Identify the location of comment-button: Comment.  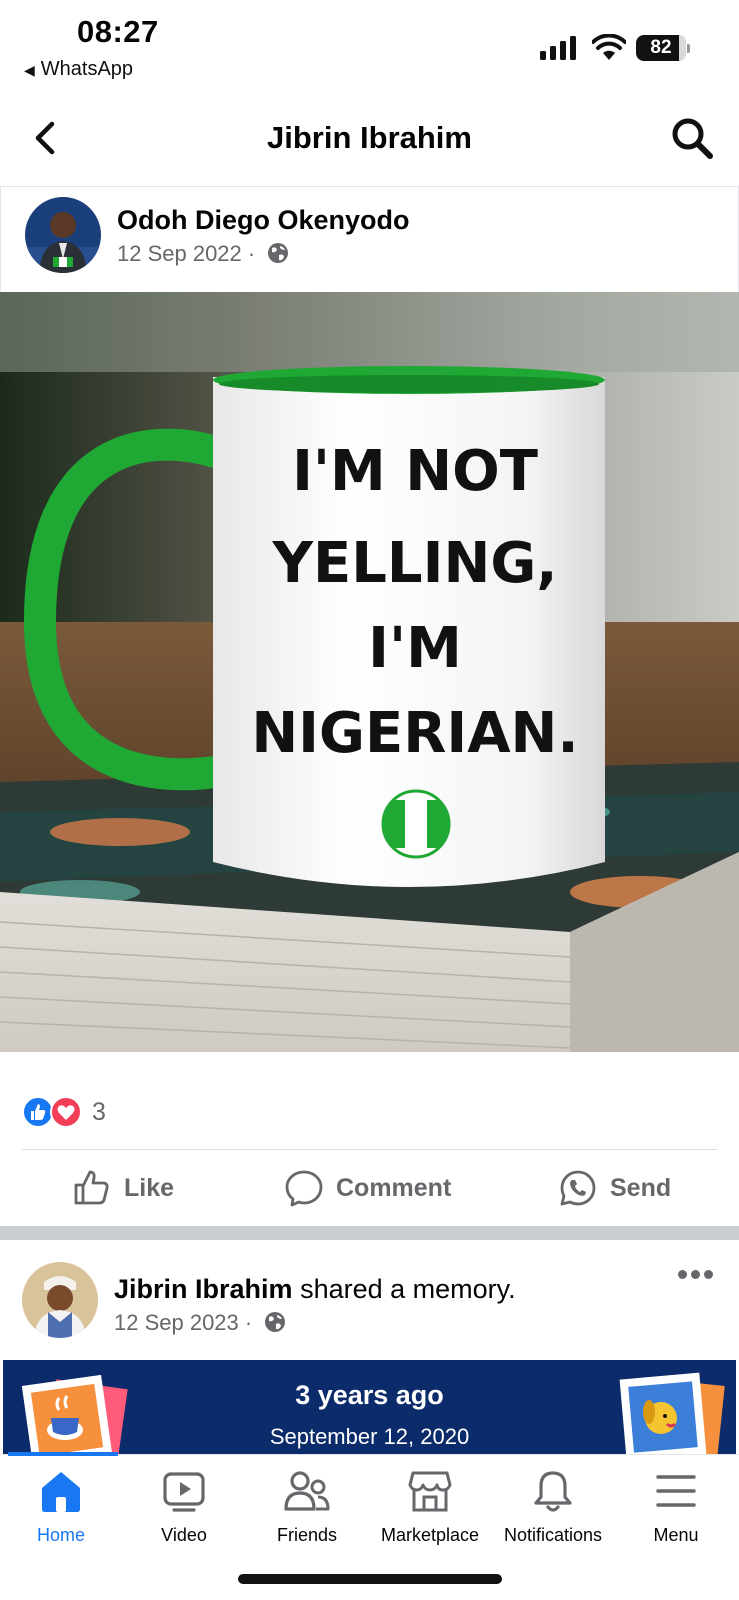
(367, 1188).